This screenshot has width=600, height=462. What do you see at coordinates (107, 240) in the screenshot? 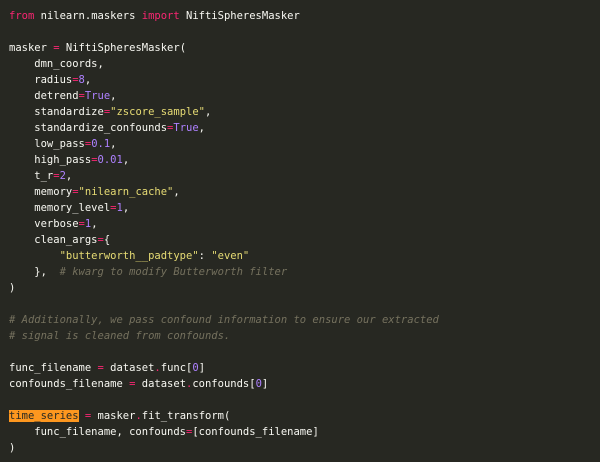
I see `code-token: {` at bounding box center [107, 240].